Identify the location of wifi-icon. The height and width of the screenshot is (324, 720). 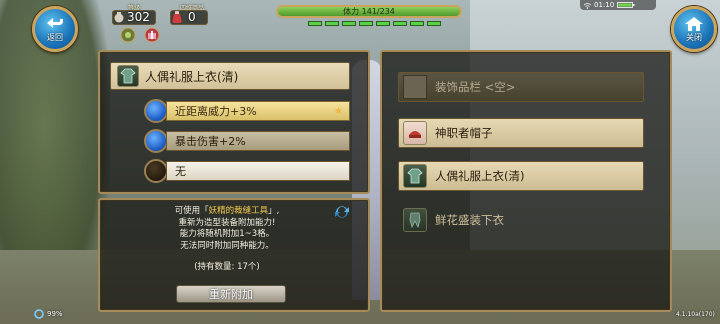
(587, 5).